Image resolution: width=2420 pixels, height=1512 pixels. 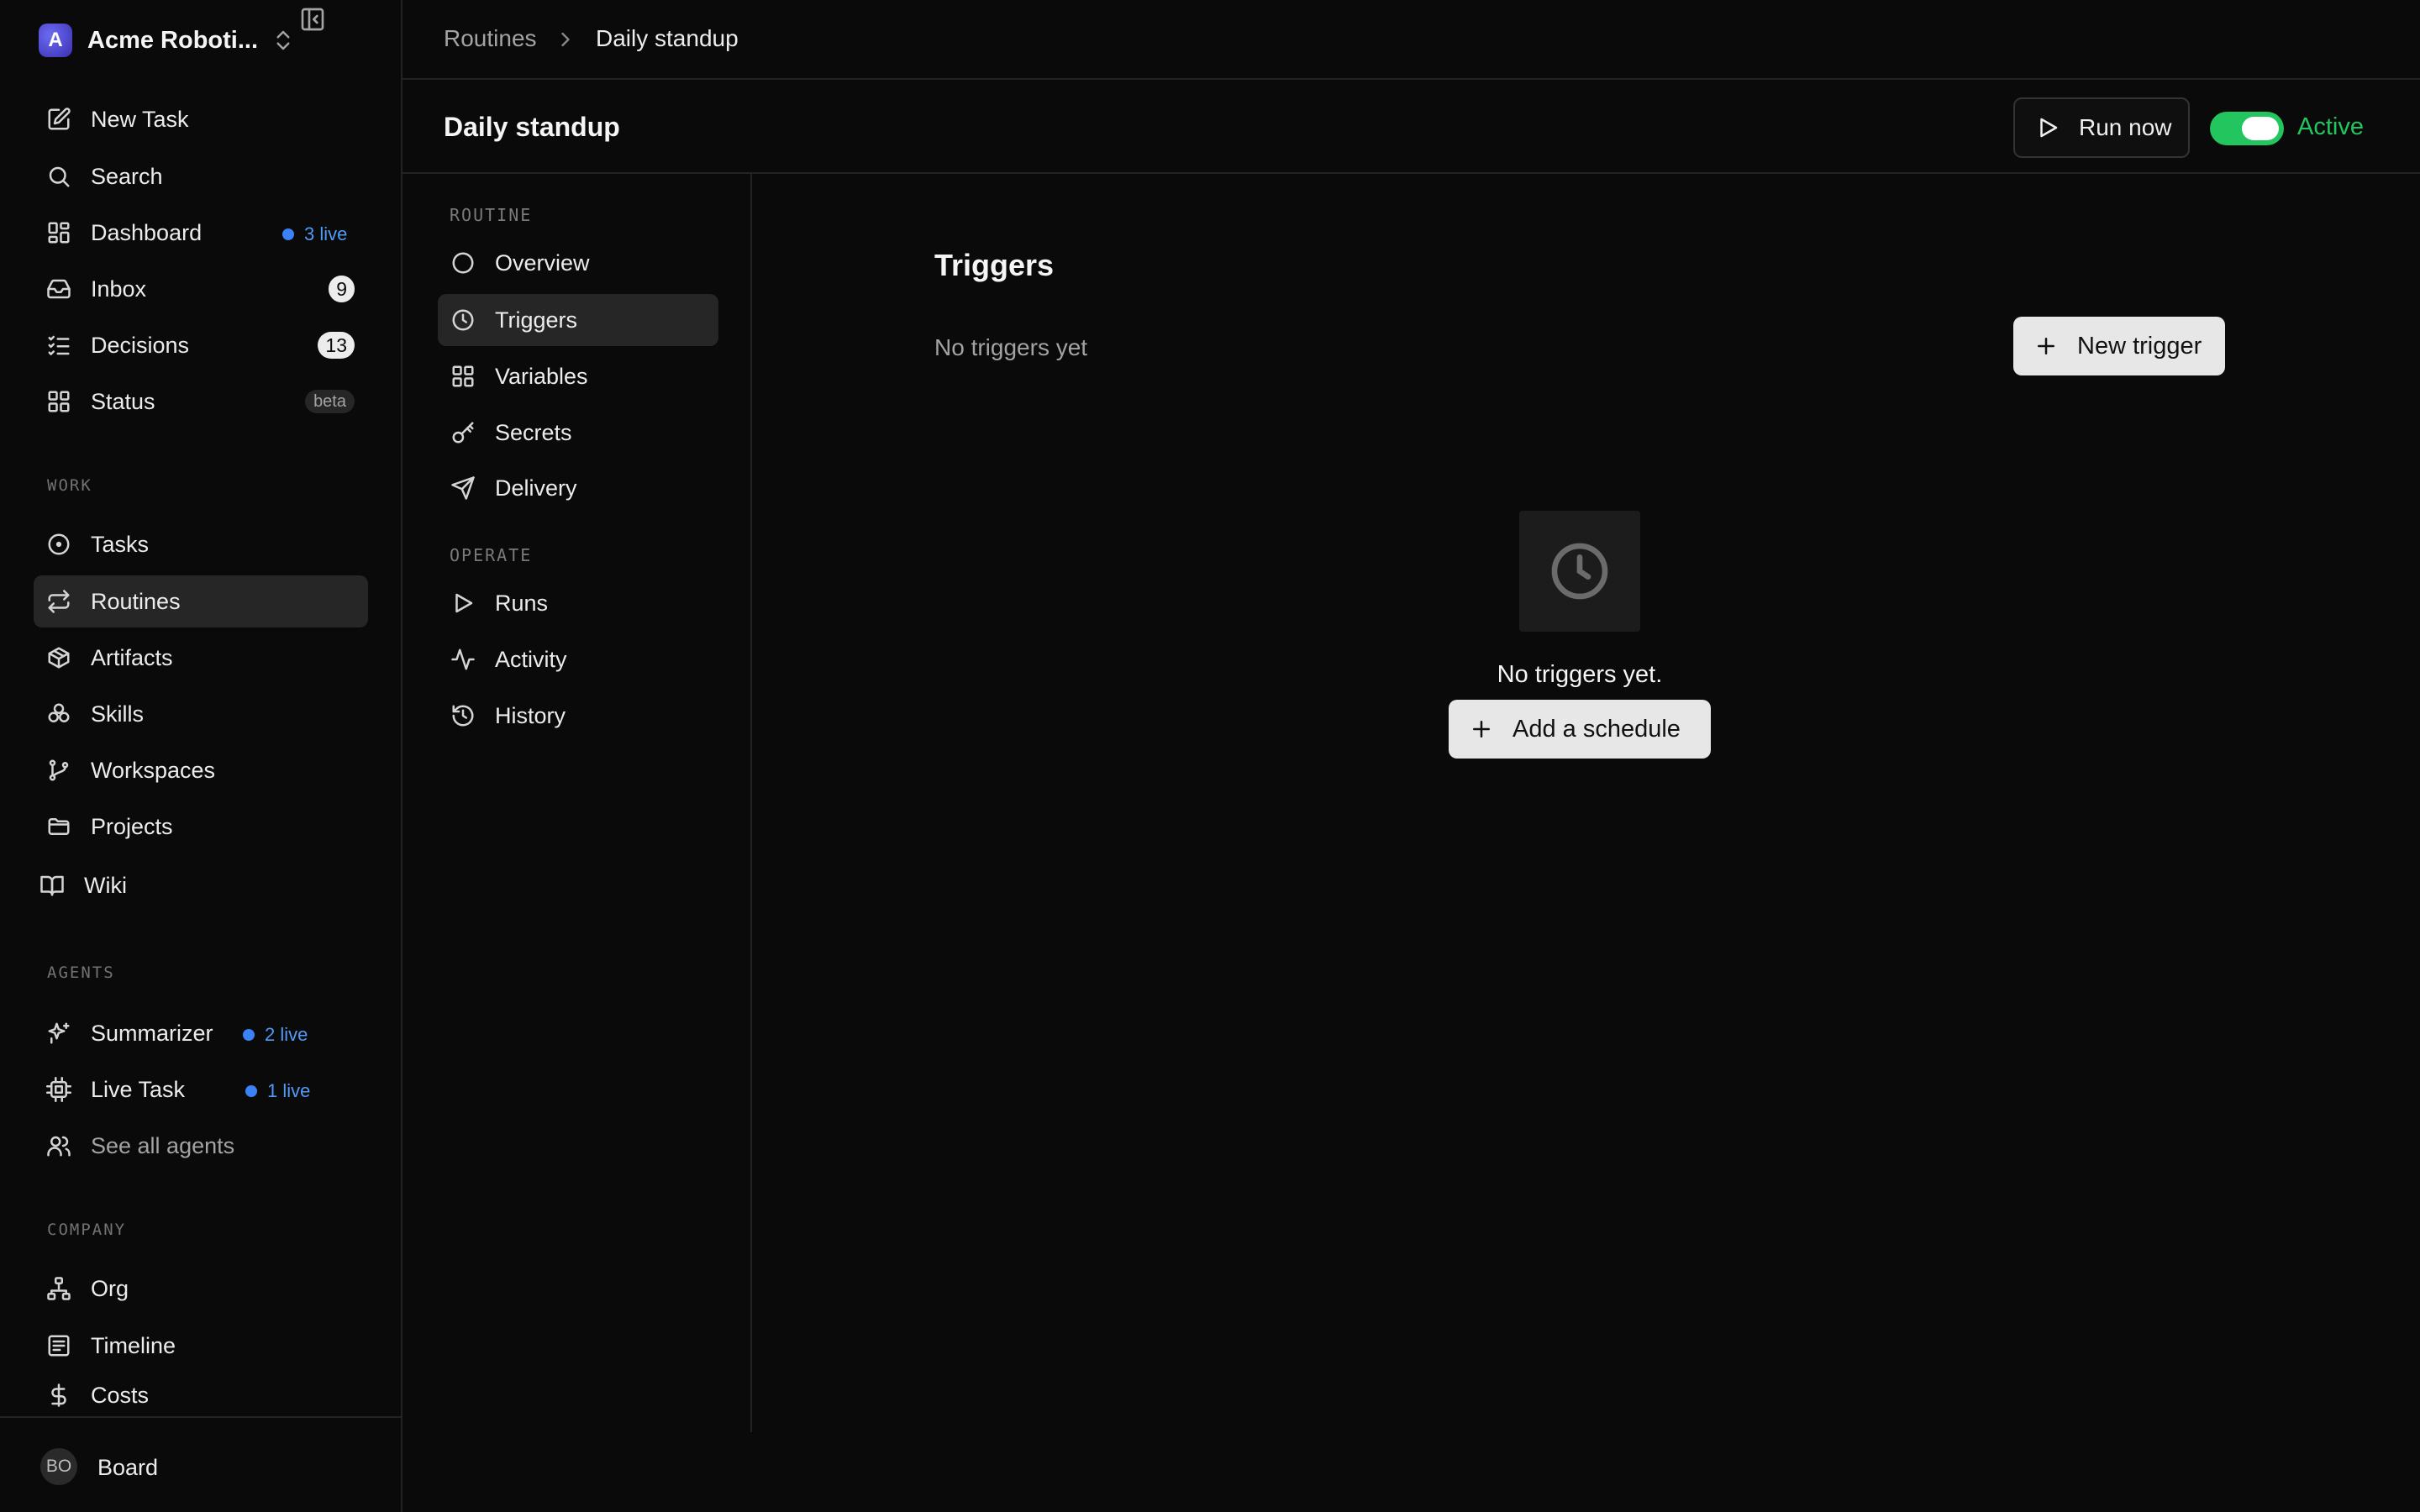 What do you see at coordinates (201, 1395) in the screenshot?
I see `sidebar-item-costs: Costs` at bounding box center [201, 1395].